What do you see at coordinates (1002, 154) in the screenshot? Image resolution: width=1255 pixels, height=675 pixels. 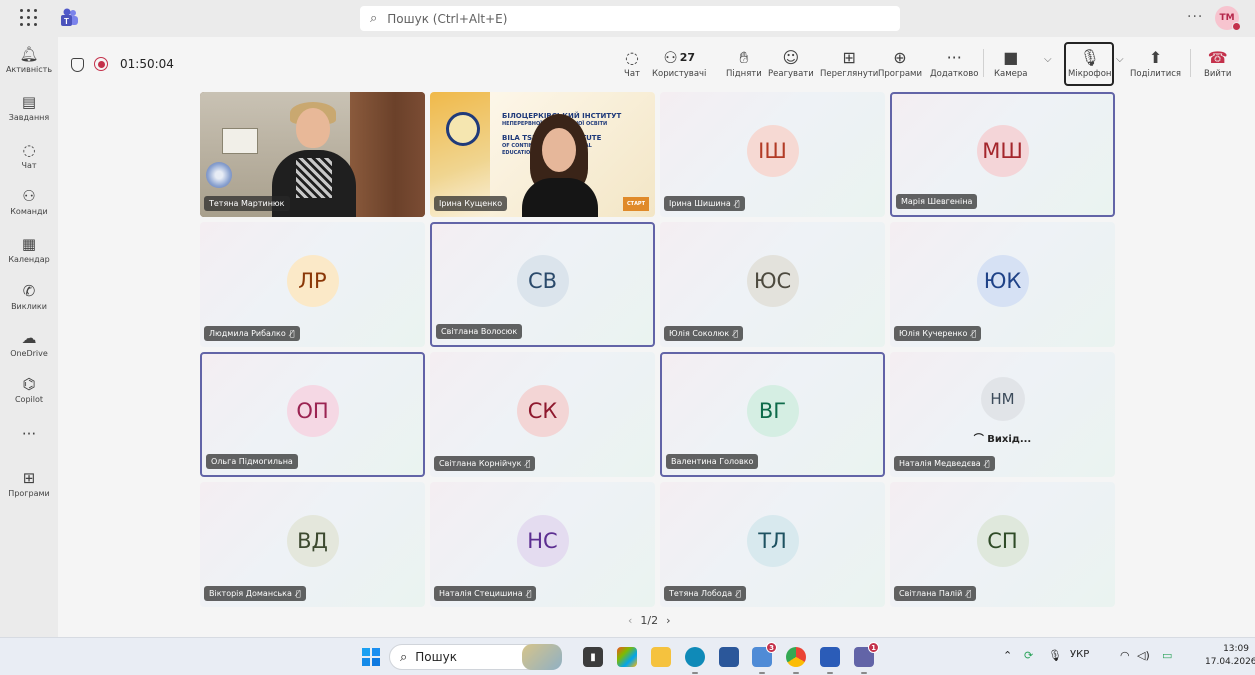 I see `participant-tile: МШ Марія Шевгеніна` at bounding box center [1002, 154].